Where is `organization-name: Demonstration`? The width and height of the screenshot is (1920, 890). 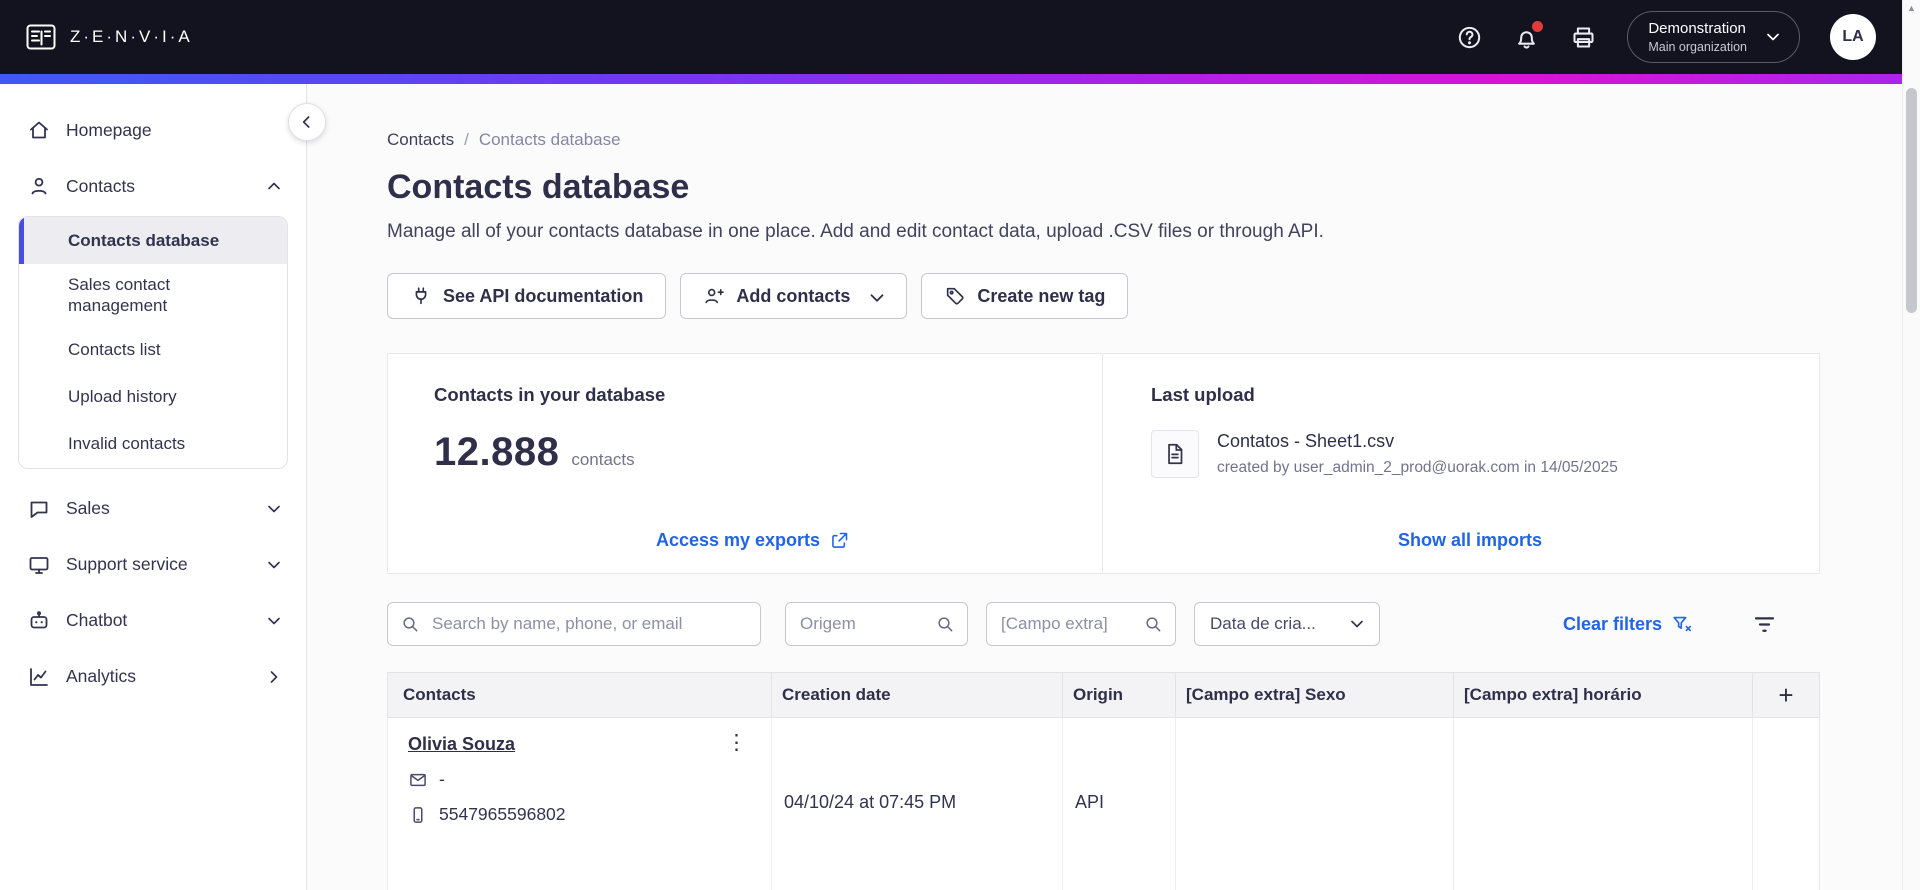 organization-name: Demonstration is located at coordinates (1697, 29).